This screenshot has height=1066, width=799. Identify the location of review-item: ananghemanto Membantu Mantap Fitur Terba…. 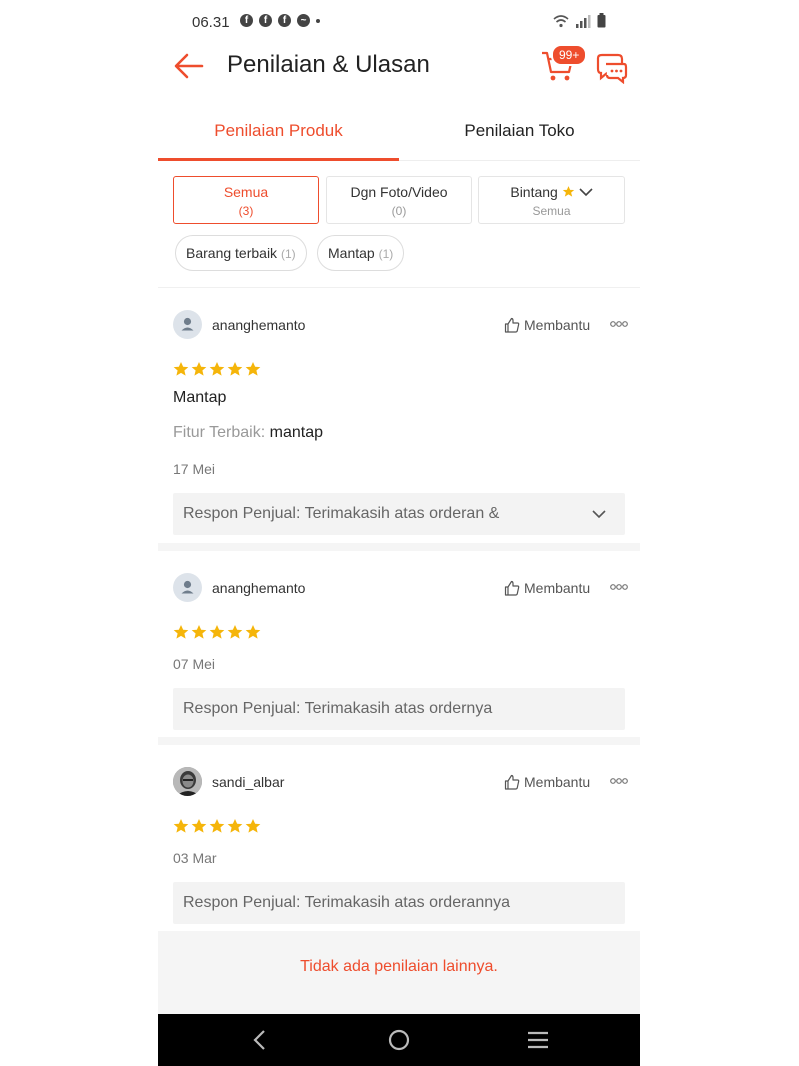
(399, 419).